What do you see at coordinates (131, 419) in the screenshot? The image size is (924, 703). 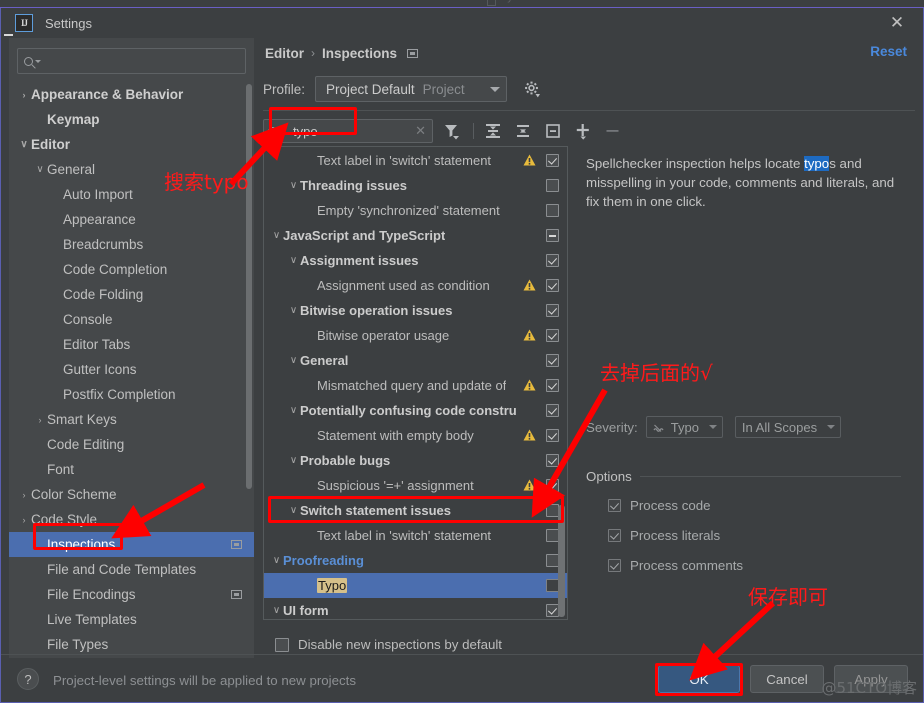 I see `sidebar-item-smart-keys: › Smart Keys` at bounding box center [131, 419].